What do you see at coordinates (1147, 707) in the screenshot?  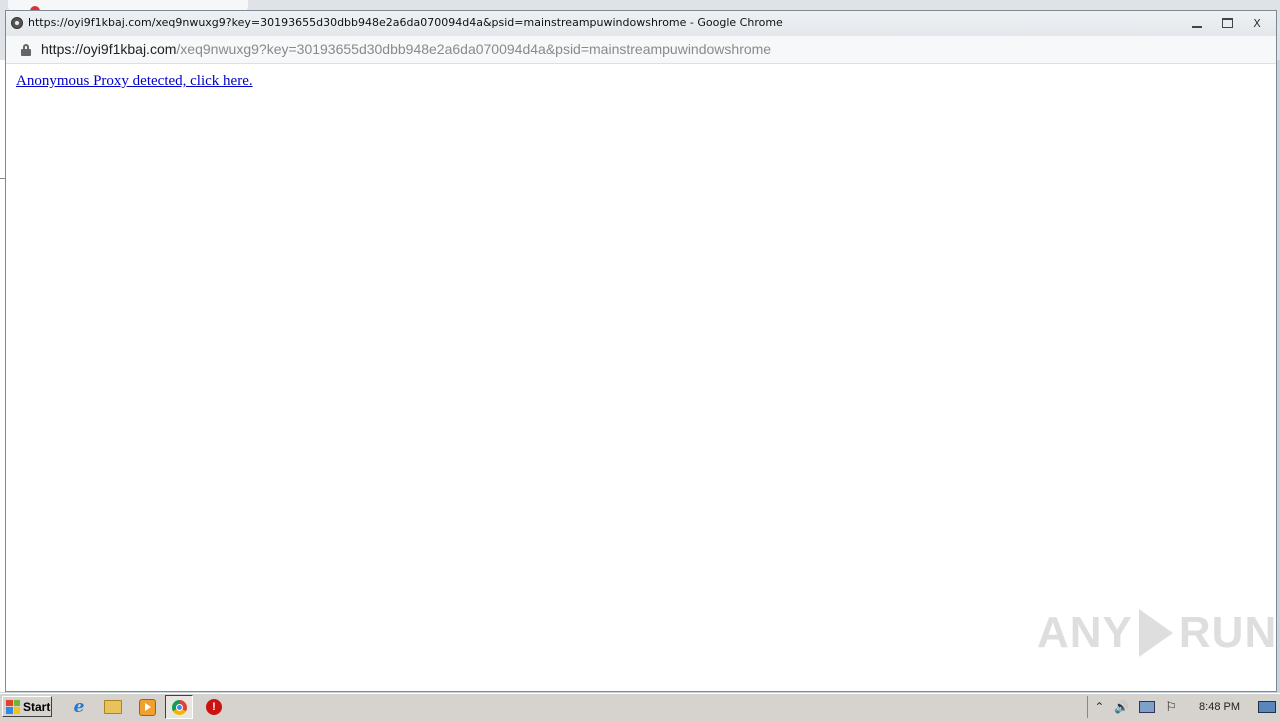 I see `network-icon` at bounding box center [1147, 707].